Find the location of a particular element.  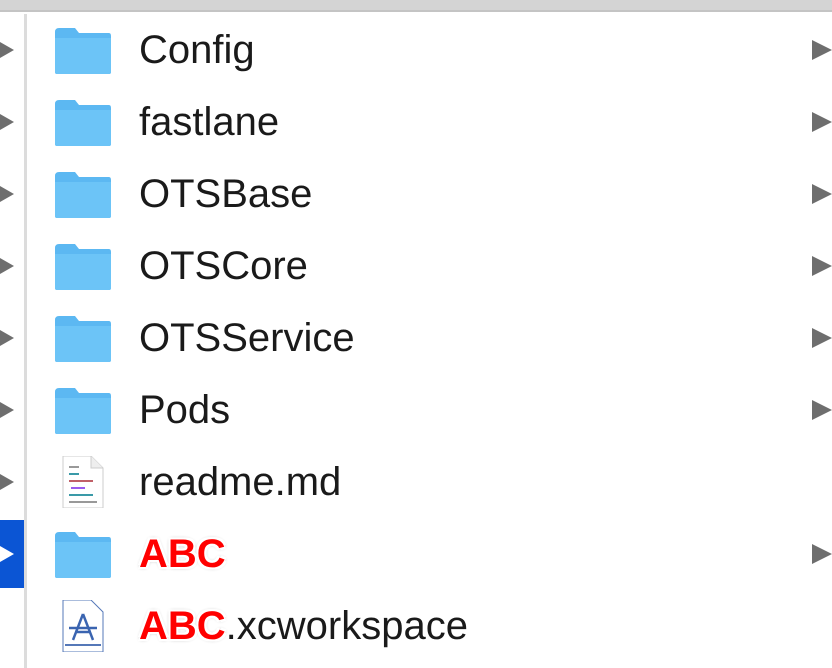

file-name: OTSCore is located at coordinates (223, 266).